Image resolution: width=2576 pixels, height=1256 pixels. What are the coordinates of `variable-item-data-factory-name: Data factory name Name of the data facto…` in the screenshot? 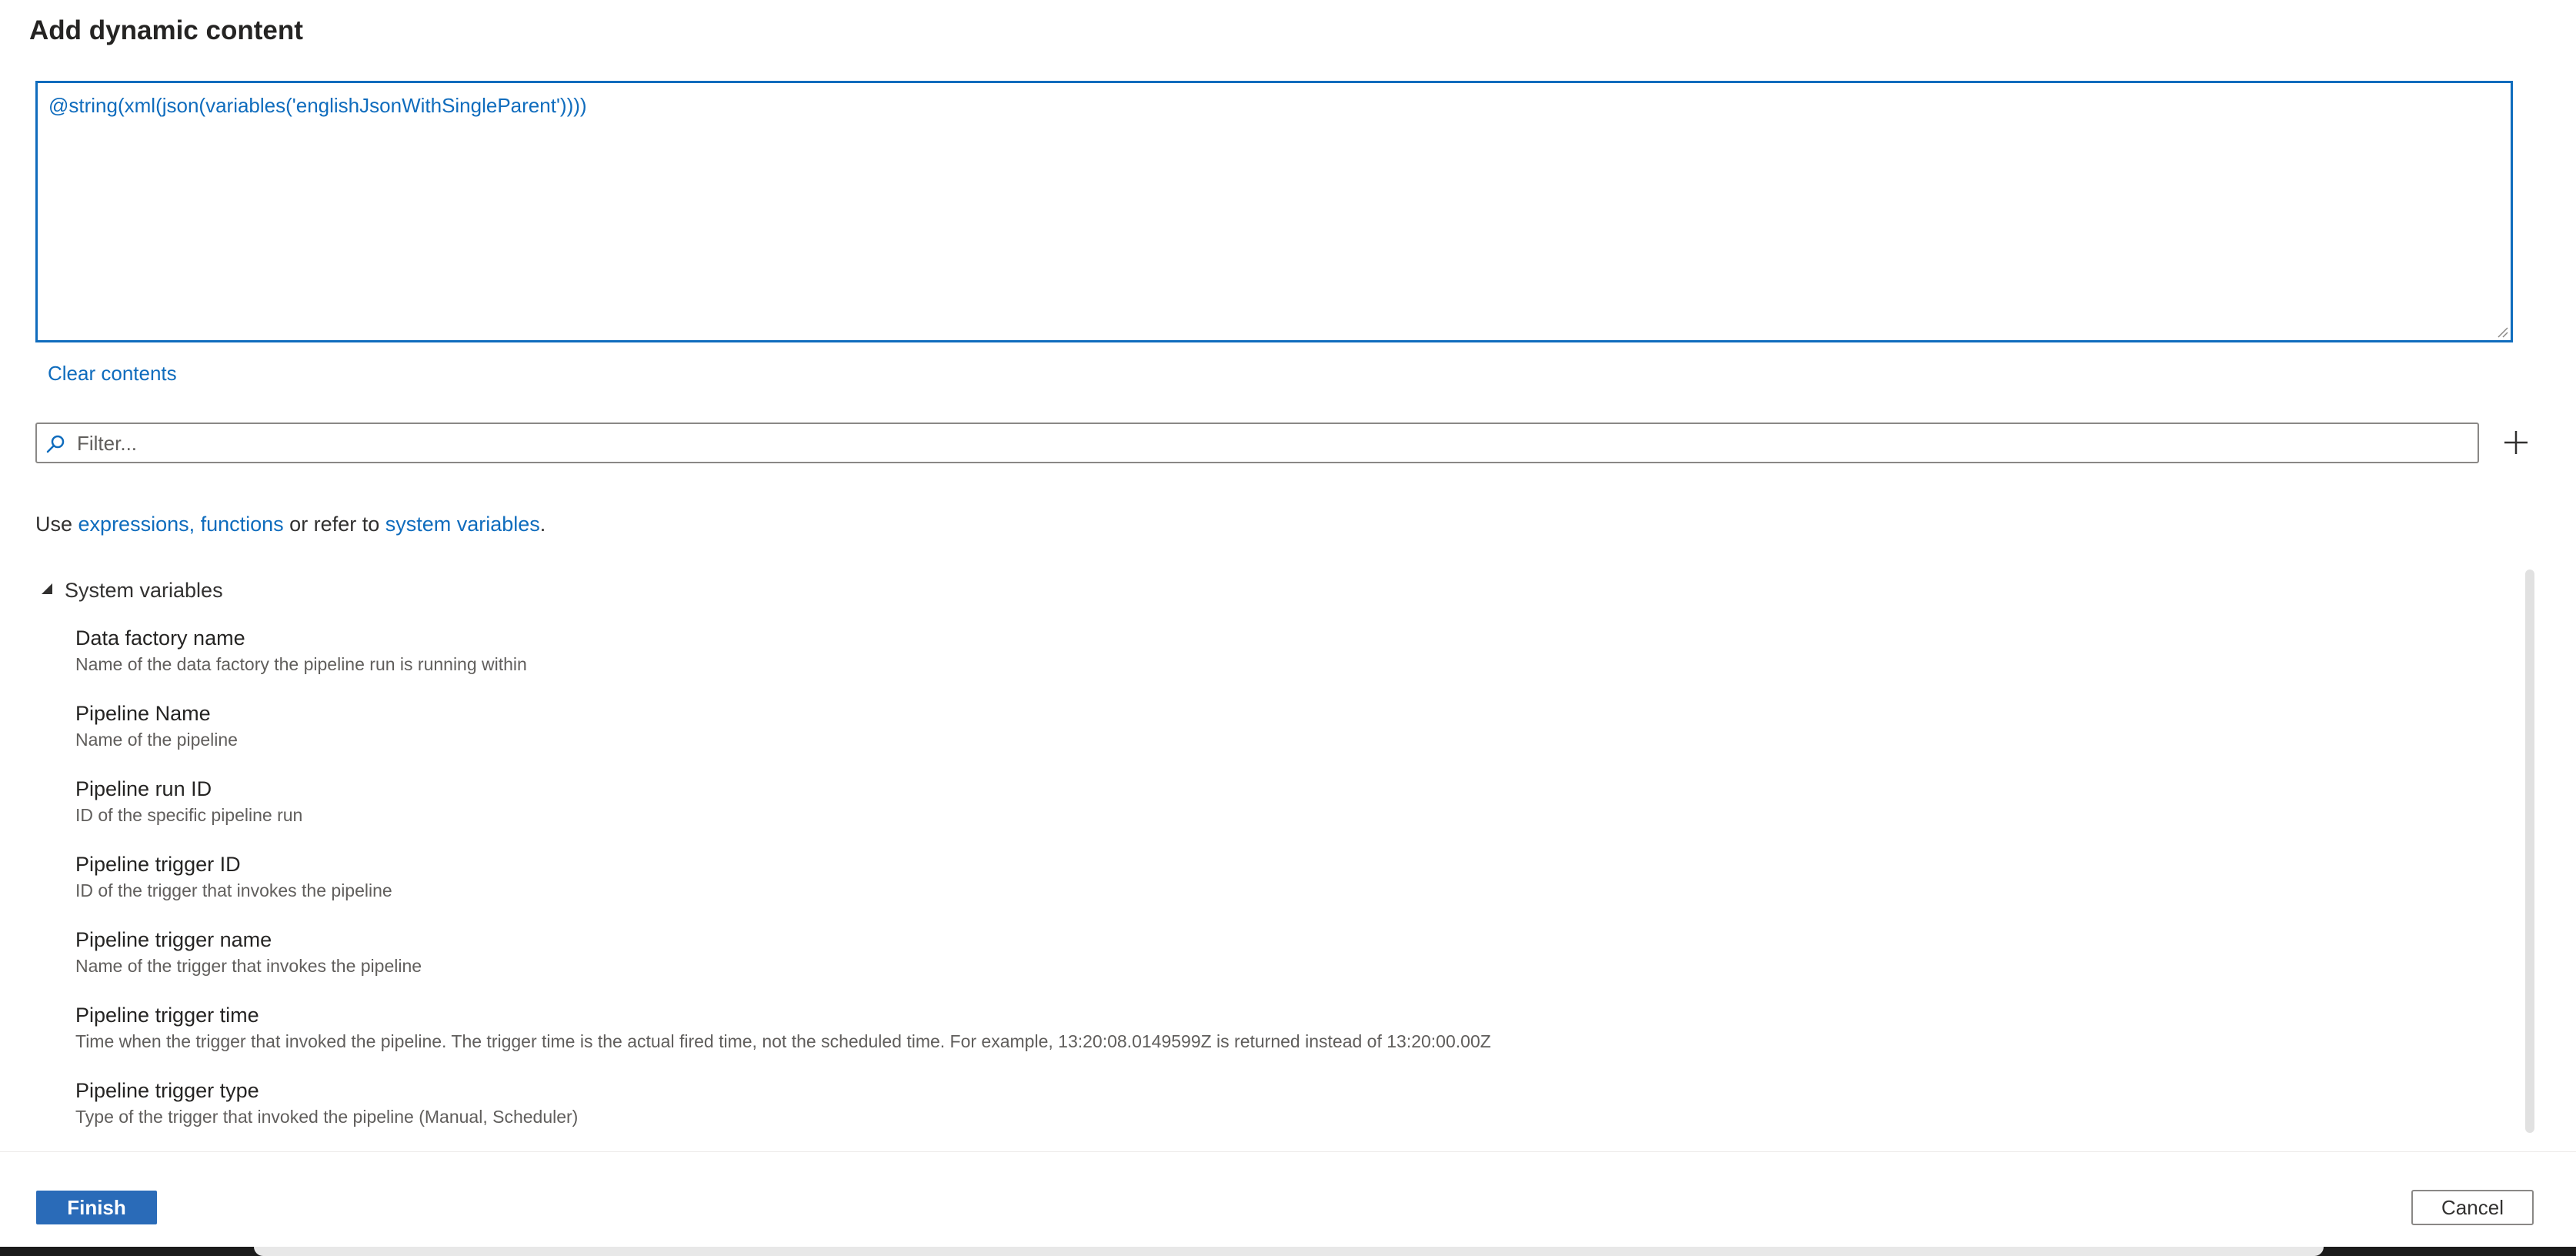 It's located at (1268, 659).